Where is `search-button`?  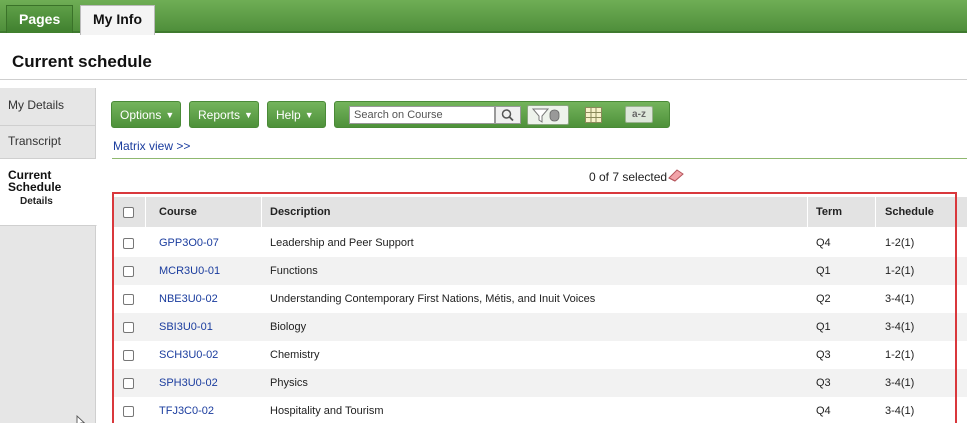 search-button is located at coordinates (508, 115).